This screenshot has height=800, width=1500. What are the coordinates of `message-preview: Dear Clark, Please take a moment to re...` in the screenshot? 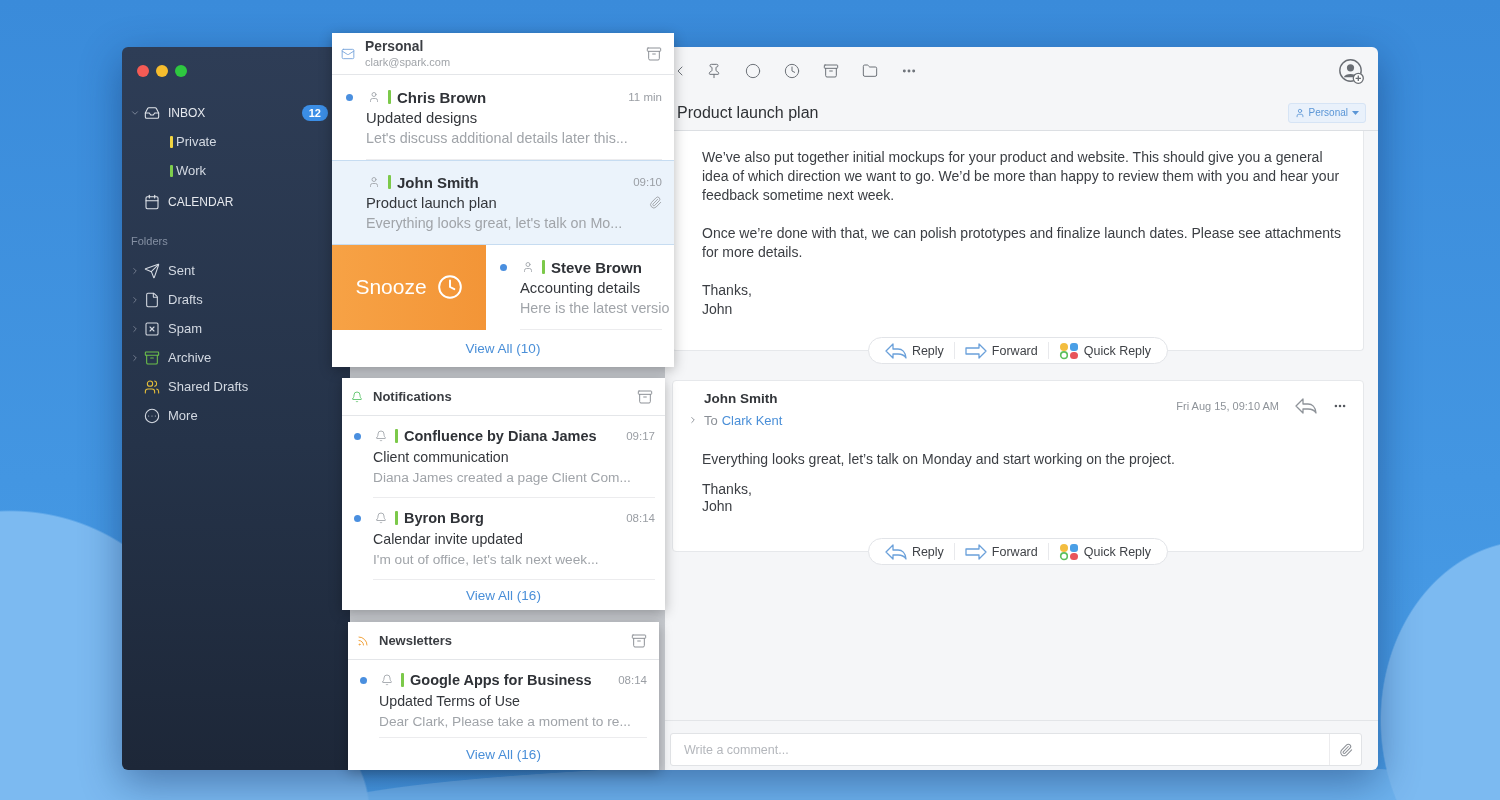 It's located at (505, 722).